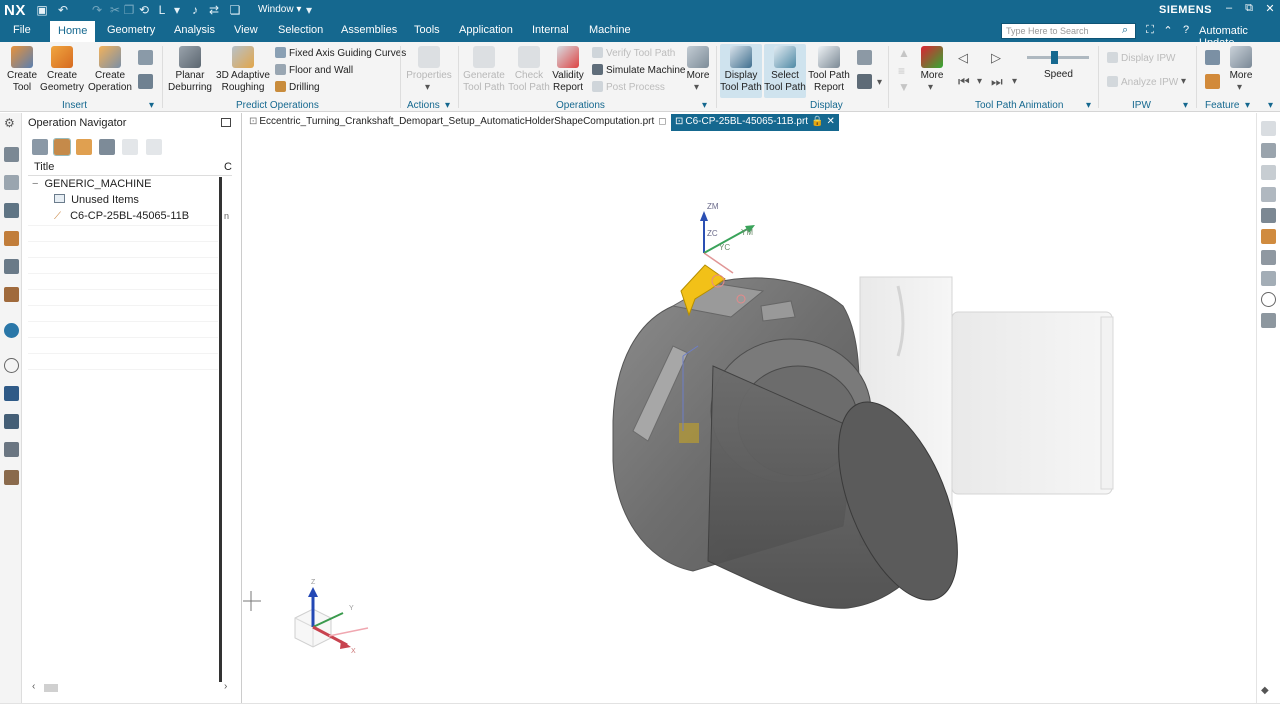 This screenshot has height=720, width=1280. What do you see at coordinates (190, 70) in the screenshot?
I see `planar-deburring-button: Planar Deburring` at bounding box center [190, 70].